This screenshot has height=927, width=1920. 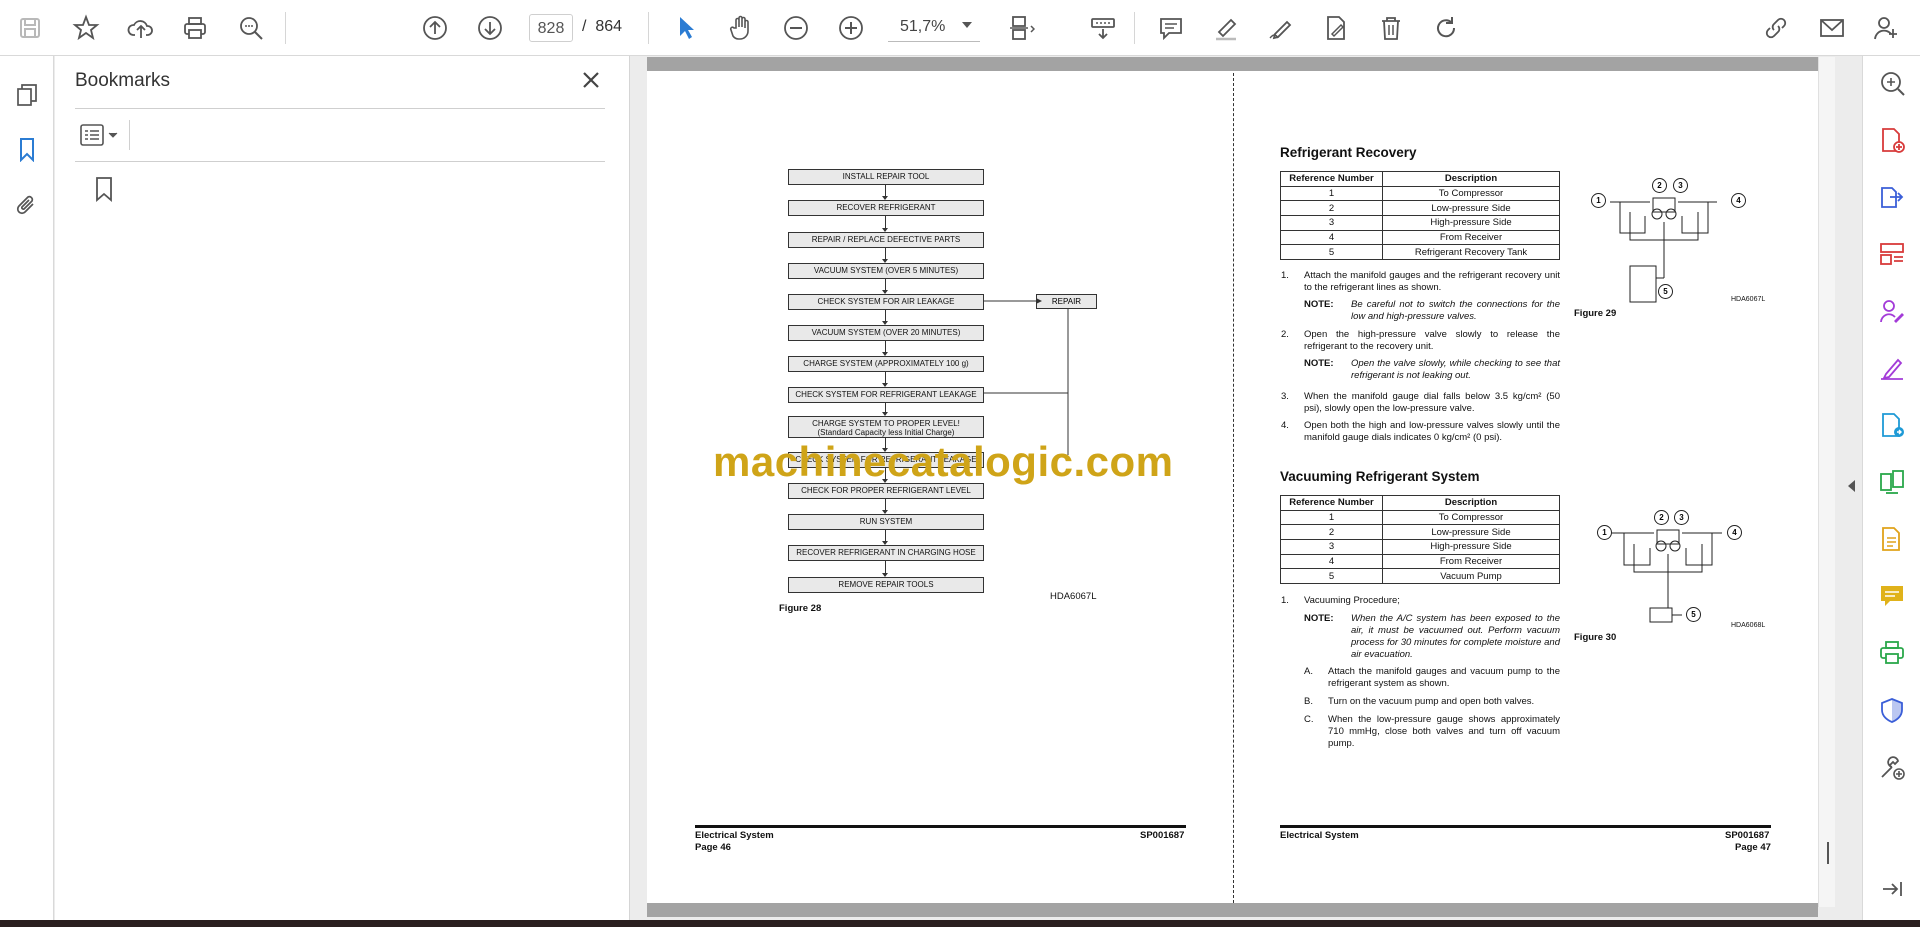 What do you see at coordinates (800, 608) in the screenshot?
I see `figure-caption: Figure 28` at bounding box center [800, 608].